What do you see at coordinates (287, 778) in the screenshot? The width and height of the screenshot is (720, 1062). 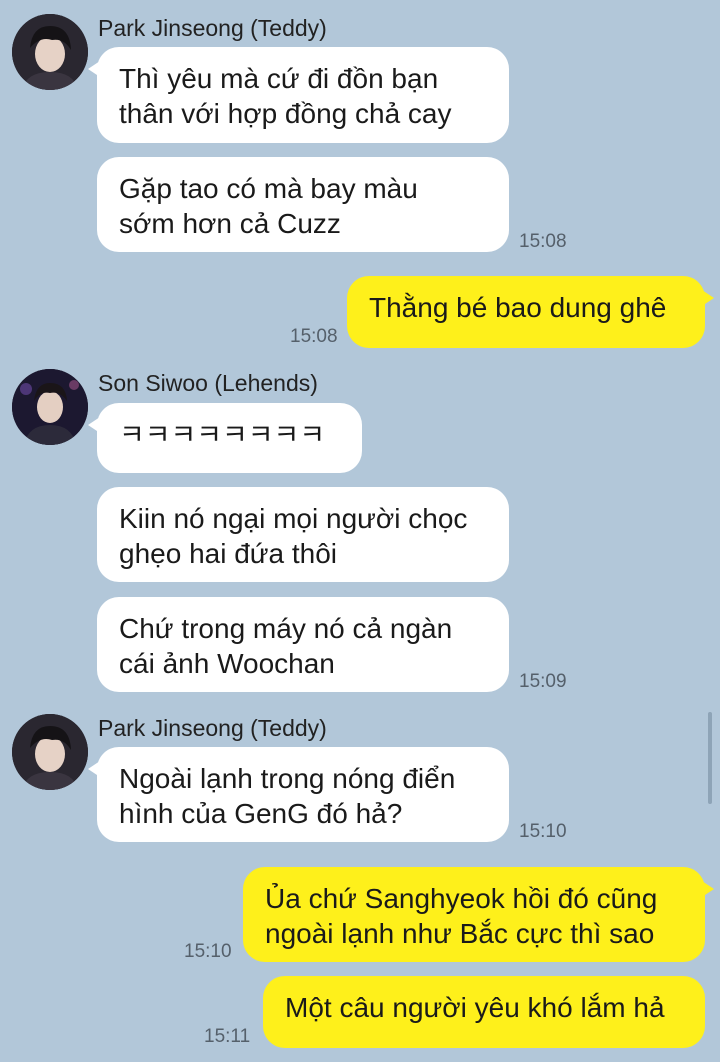 I see `message-line: Ngoài lạnh trong nóng điển` at bounding box center [287, 778].